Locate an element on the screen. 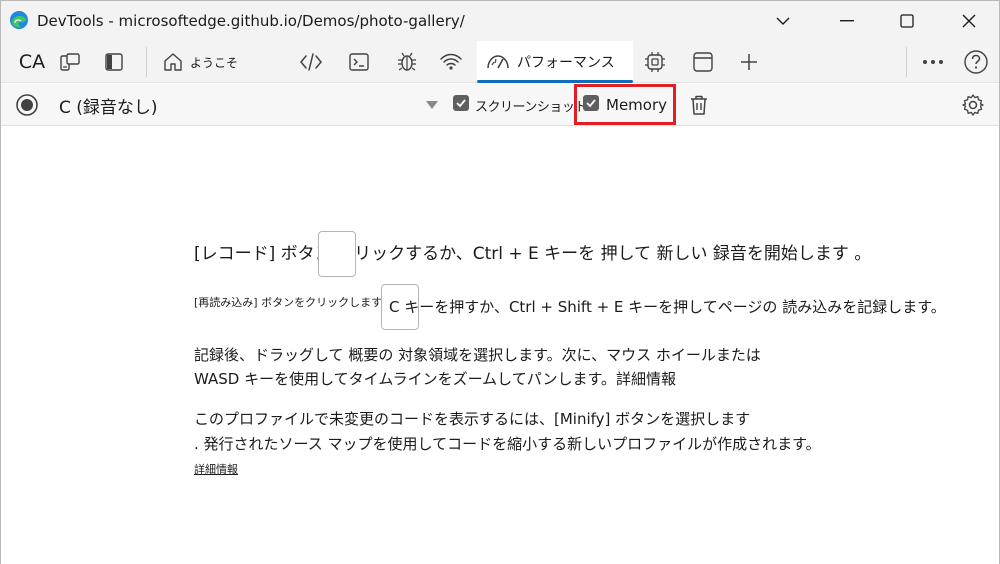 The height and width of the screenshot is (564, 1000). screenshots-checkbox is located at coordinates (461, 103).